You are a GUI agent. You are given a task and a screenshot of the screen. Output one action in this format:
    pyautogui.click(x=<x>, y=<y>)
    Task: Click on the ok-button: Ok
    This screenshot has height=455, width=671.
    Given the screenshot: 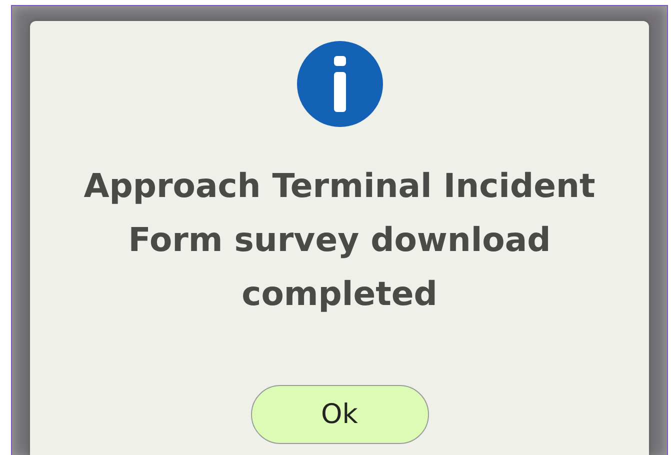 What is the action you would take?
    pyautogui.click(x=339, y=414)
    